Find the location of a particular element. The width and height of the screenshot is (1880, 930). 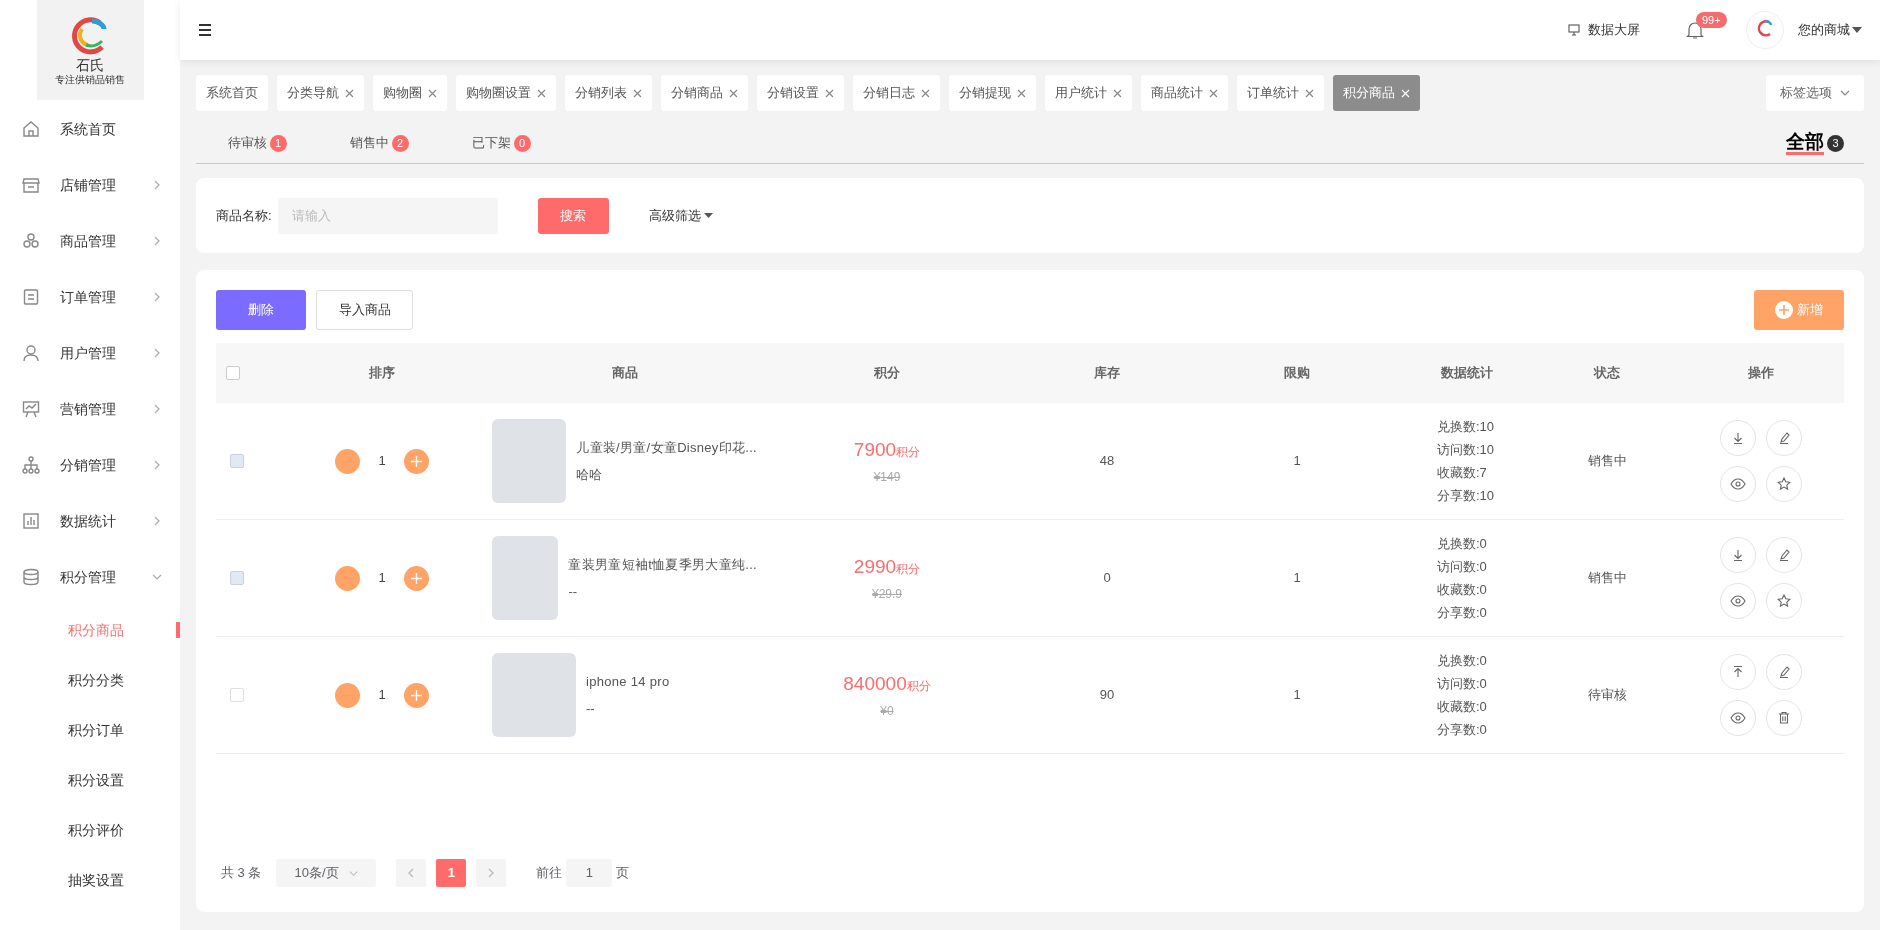

submenu-item: 积分设置 is located at coordinates (90, 780).